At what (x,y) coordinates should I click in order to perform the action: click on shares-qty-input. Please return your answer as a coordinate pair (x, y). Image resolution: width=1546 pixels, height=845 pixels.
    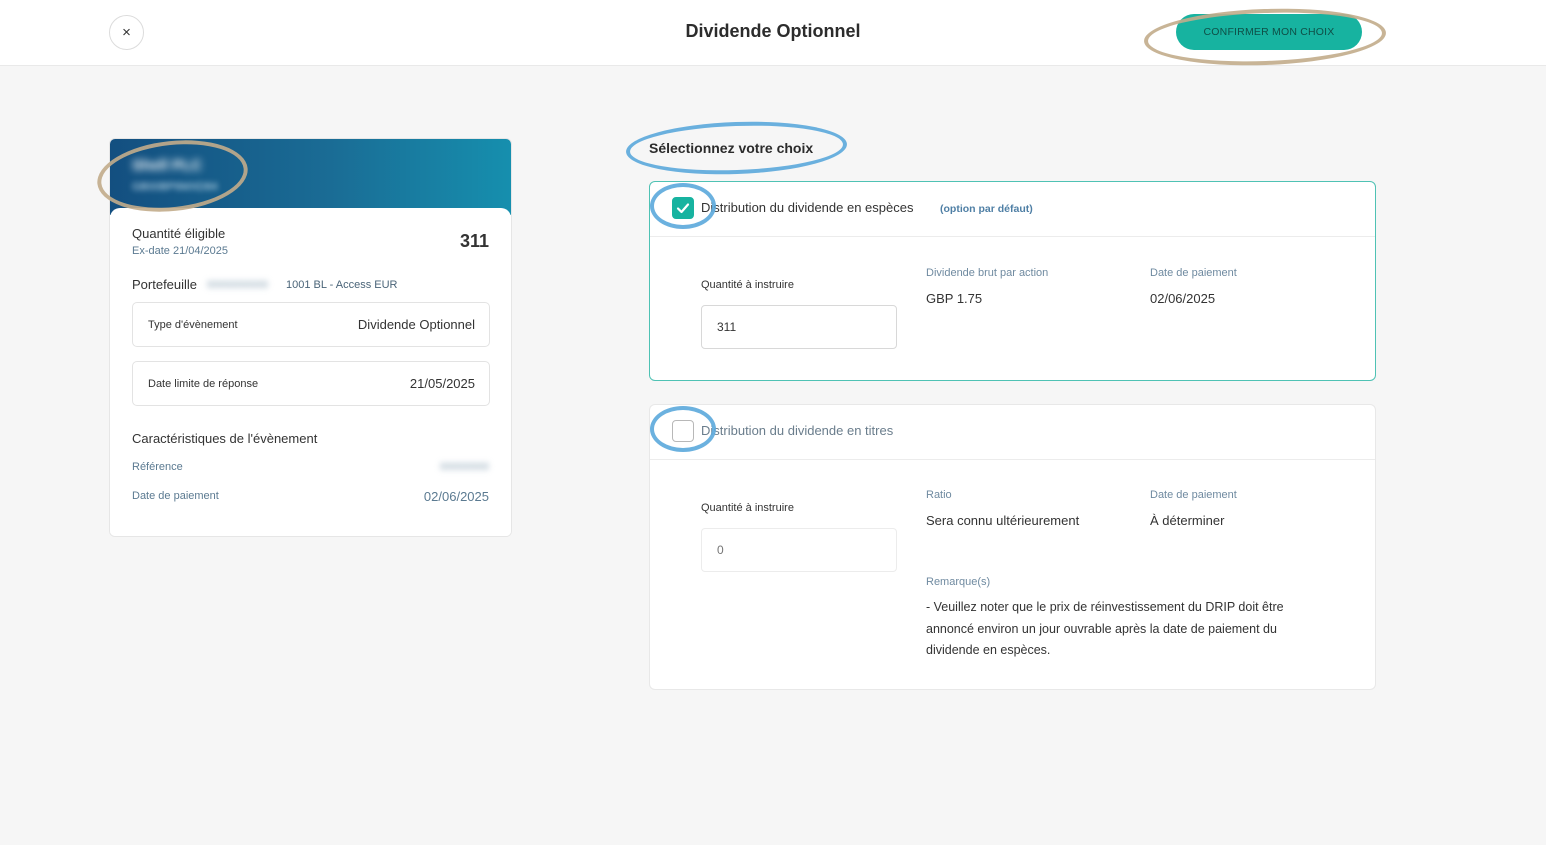
    Looking at the image, I should click on (799, 550).